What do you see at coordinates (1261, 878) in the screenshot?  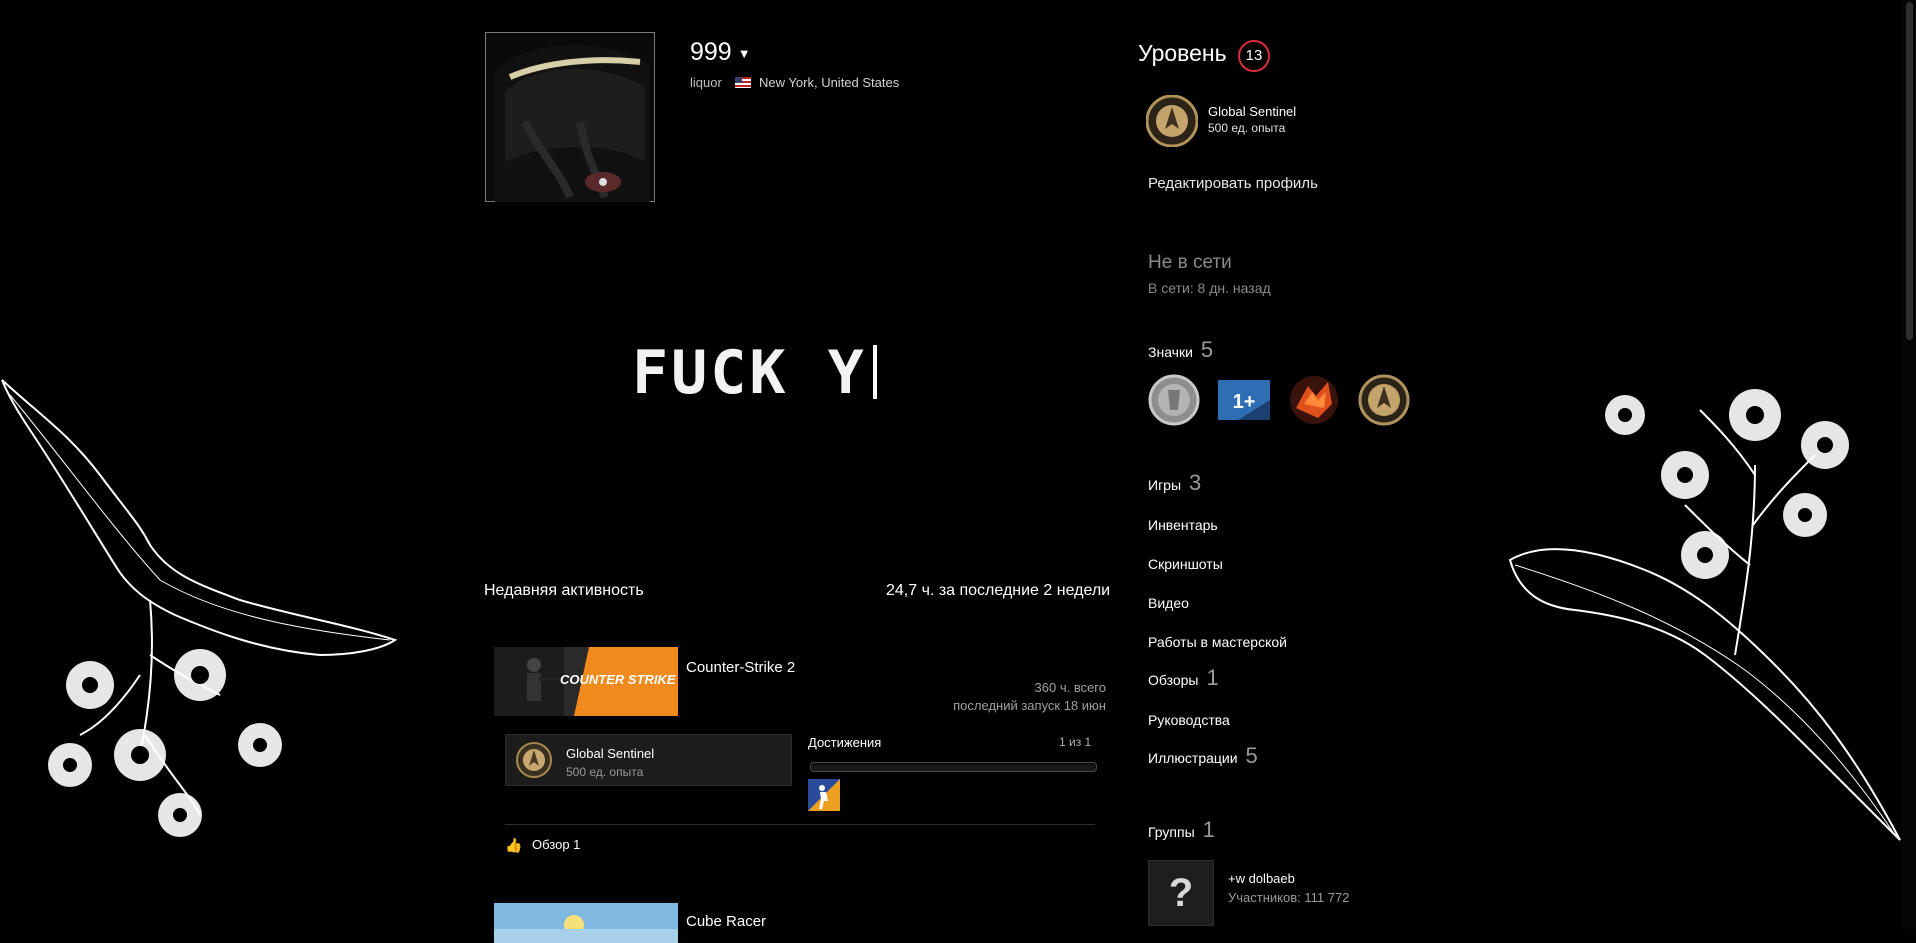 I see `group-name: +w dolbaeb` at bounding box center [1261, 878].